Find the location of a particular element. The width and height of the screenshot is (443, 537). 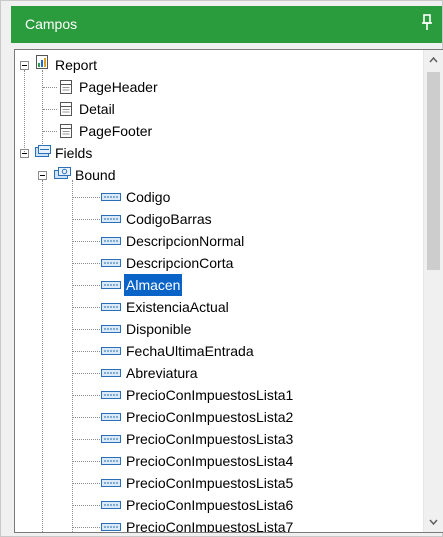

report-icon is located at coordinates (42, 62).